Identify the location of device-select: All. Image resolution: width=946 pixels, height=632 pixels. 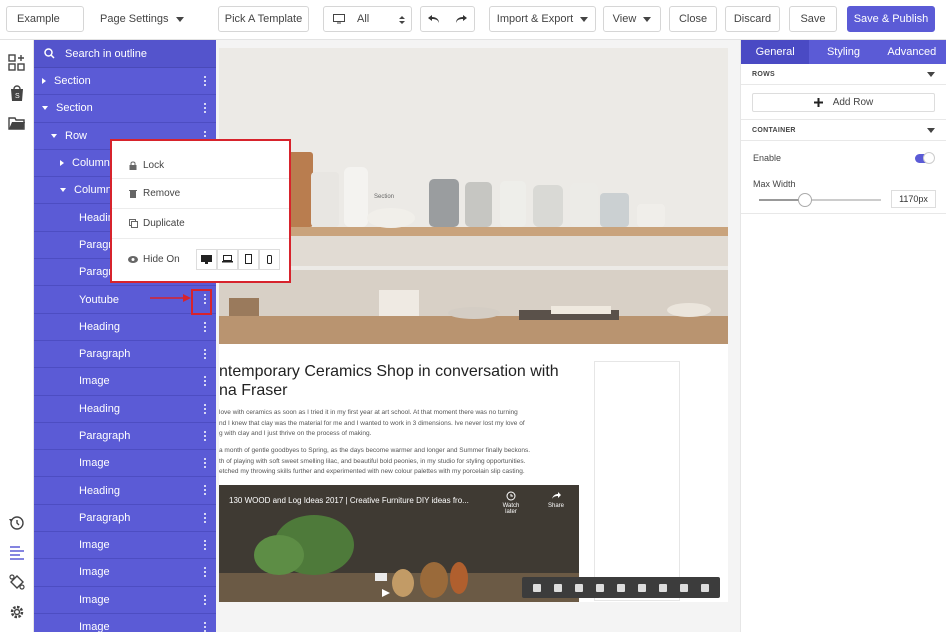
(367, 19).